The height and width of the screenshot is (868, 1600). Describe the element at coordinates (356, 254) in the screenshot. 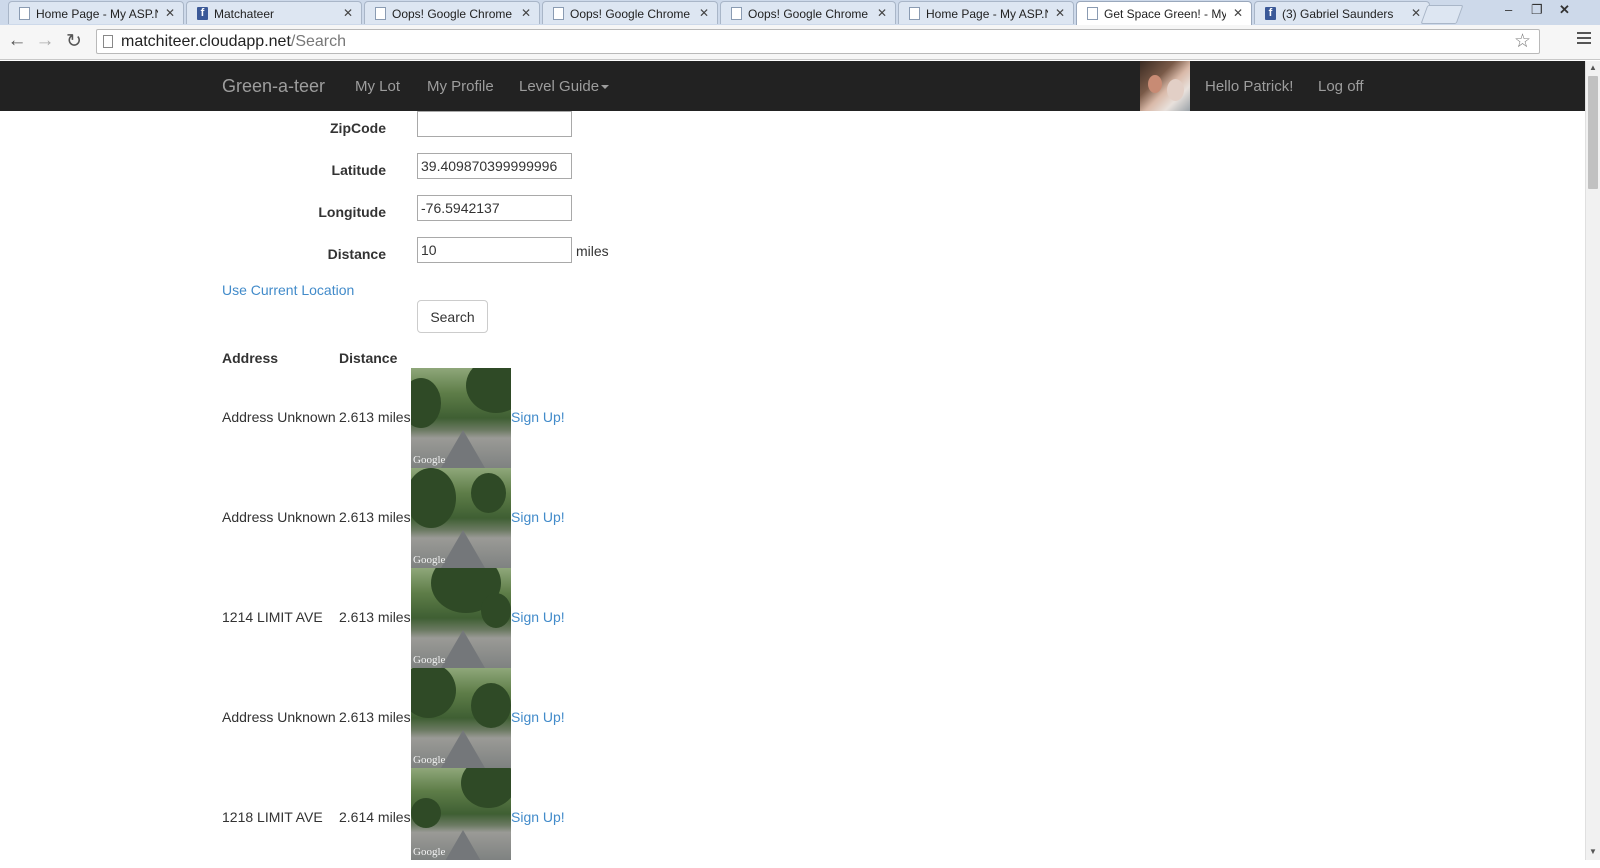

I see `distance-label: Distance` at that location.